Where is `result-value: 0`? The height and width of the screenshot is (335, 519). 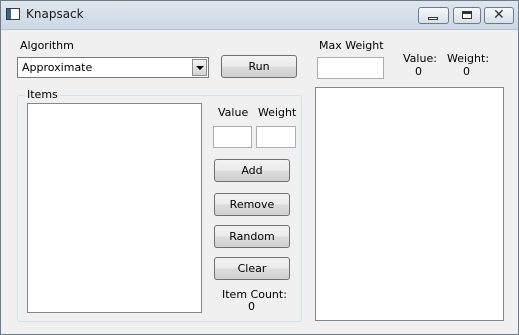
result-value: 0 is located at coordinates (418, 71).